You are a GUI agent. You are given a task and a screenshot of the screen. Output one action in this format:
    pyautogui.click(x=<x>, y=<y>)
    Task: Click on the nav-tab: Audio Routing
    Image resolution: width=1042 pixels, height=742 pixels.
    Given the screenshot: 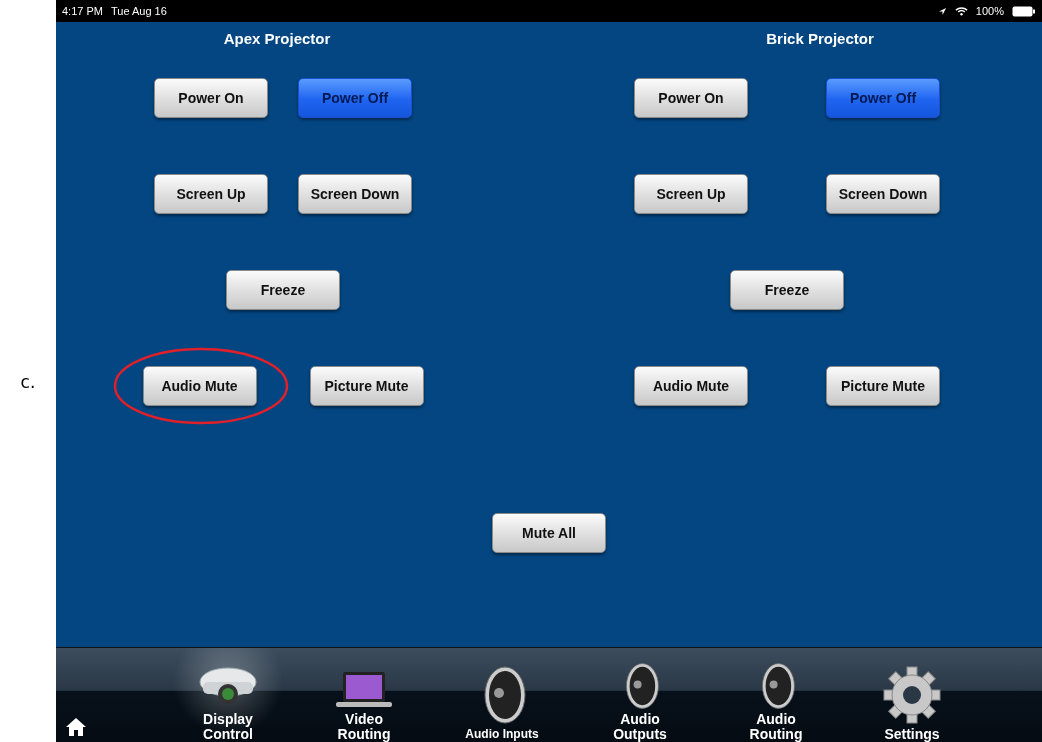 What is the action you would take?
    pyautogui.click(x=776, y=695)
    